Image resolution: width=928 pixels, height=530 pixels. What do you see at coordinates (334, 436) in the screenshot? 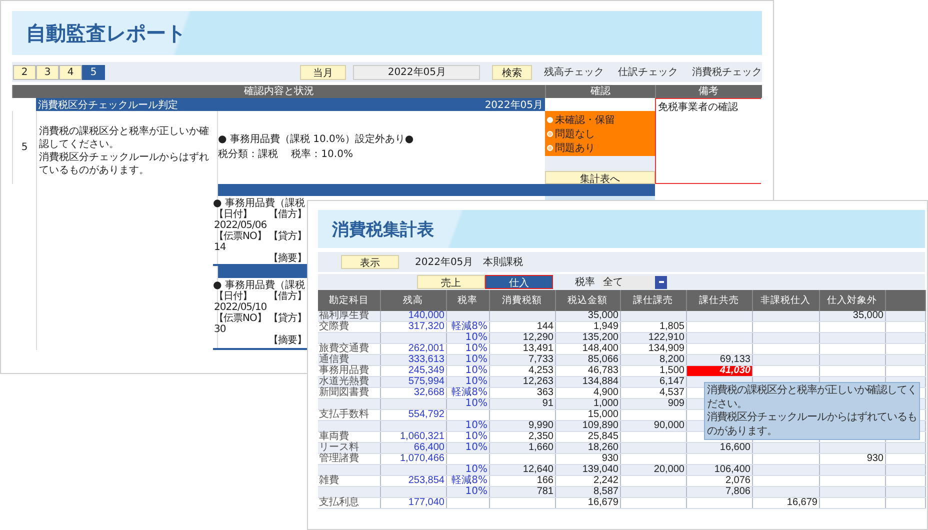
I see `table-cell: 車両費` at bounding box center [334, 436].